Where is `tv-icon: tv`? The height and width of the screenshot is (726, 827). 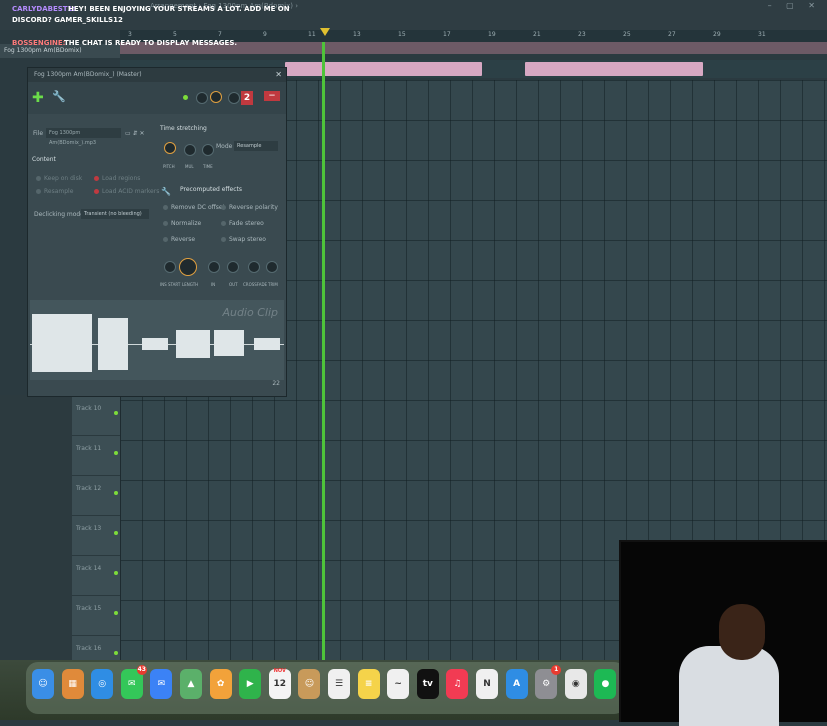 tv-icon: tv is located at coordinates (427, 684).